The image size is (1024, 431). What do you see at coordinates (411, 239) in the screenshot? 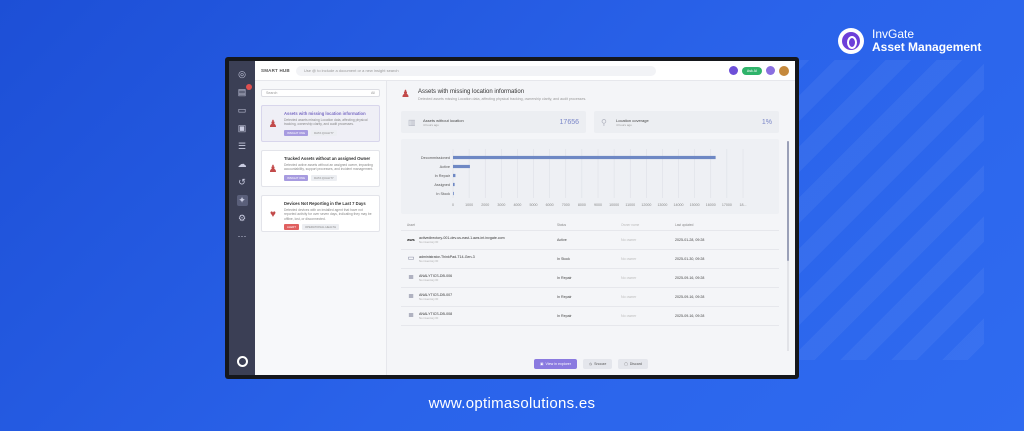
I see `aws-icon: aws` at bounding box center [411, 239].